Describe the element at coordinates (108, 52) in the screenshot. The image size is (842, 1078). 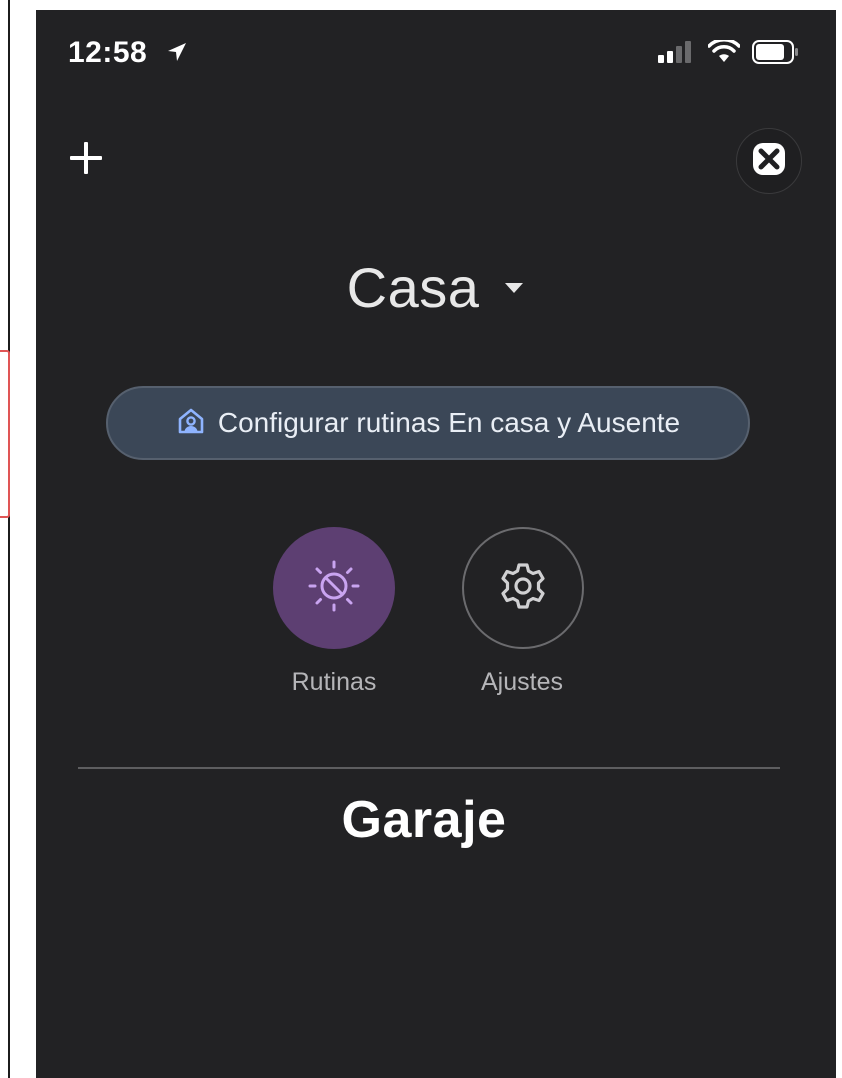
I see `status-time: 12:58` at that location.